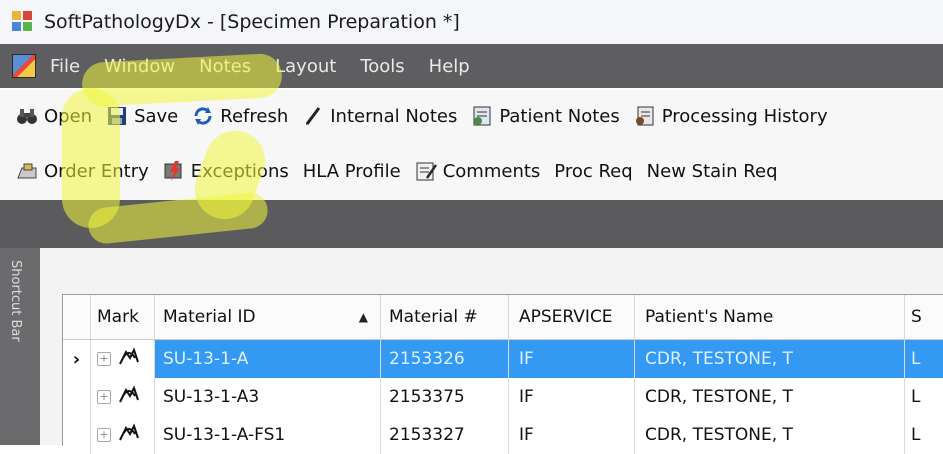  What do you see at coordinates (712, 171) in the screenshot?
I see `new-stain-req-button: New Stain Req` at bounding box center [712, 171].